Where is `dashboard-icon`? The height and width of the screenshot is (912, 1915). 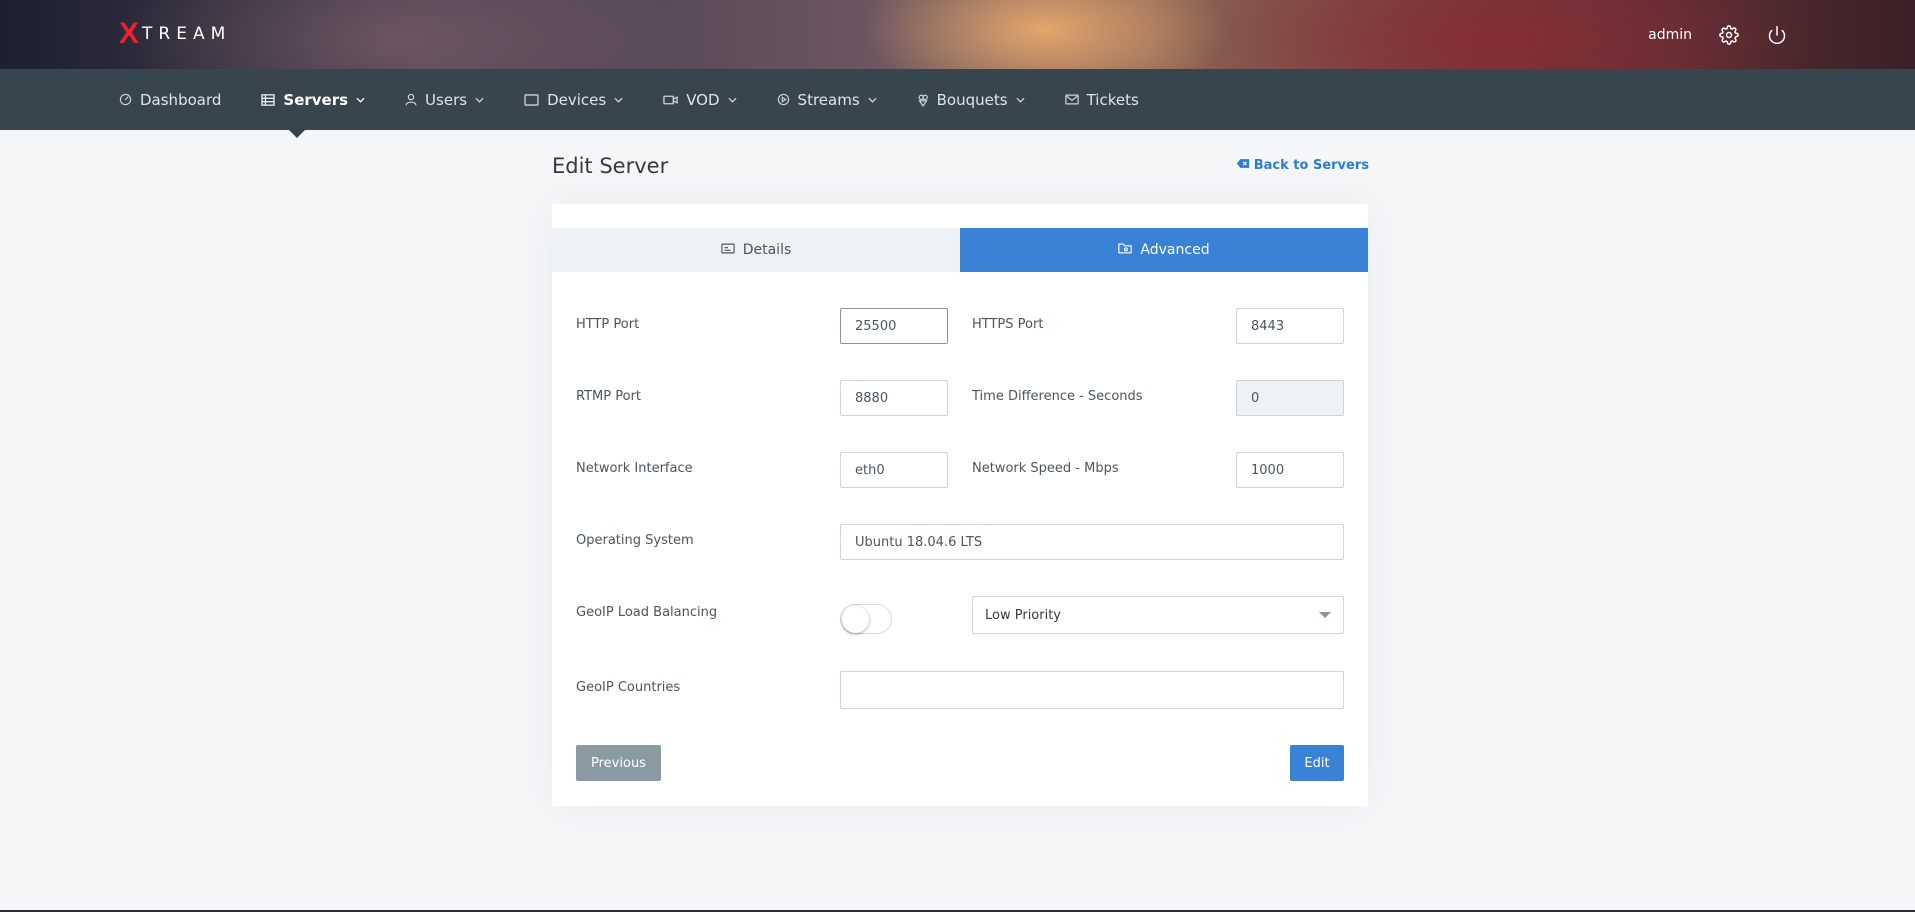
dashboard-icon is located at coordinates (125, 99).